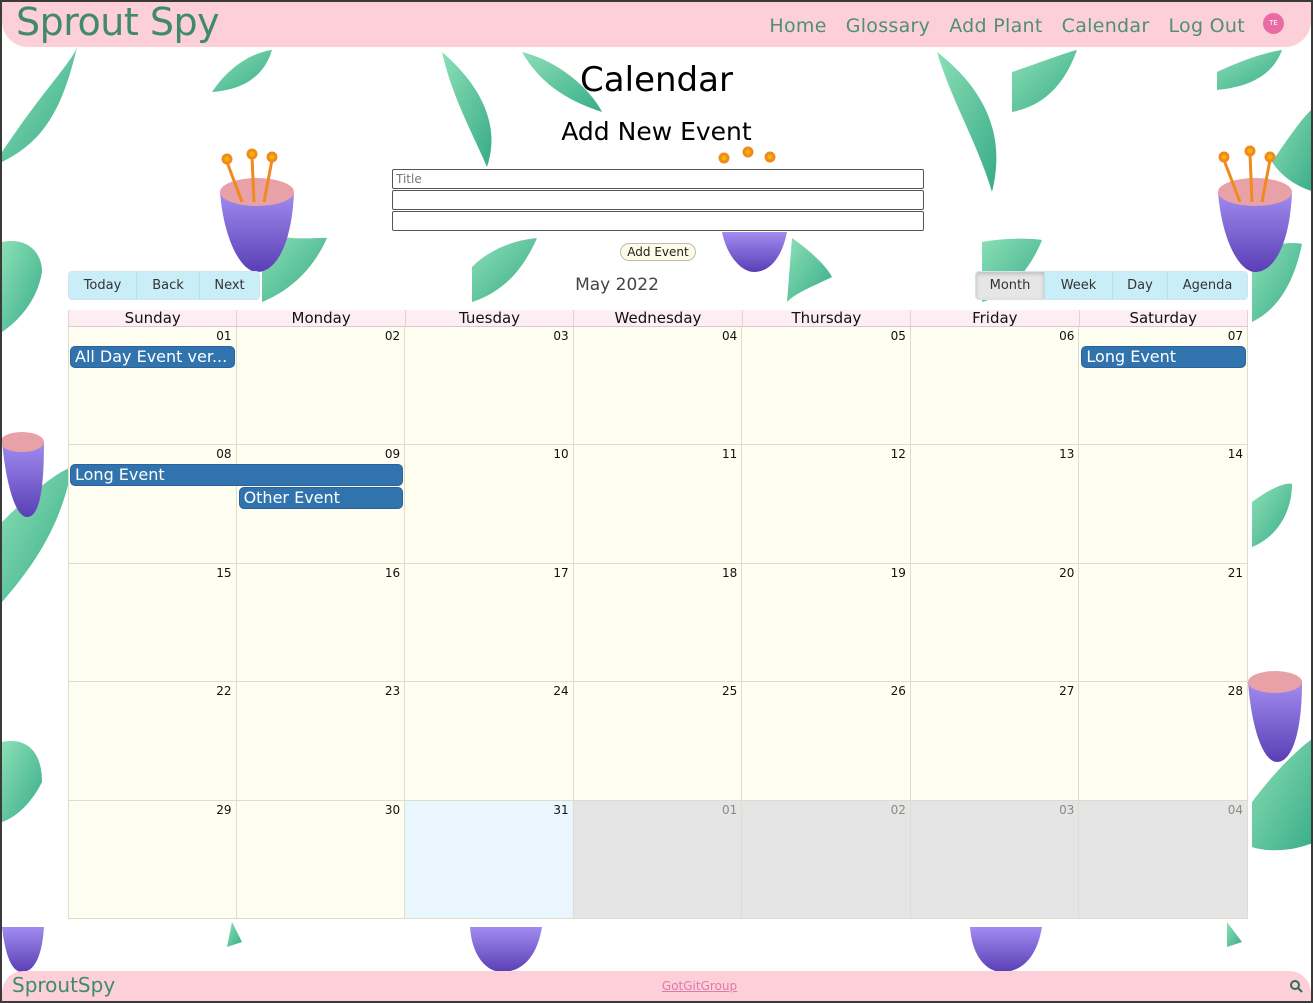 This screenshot has height=1003, width=1313. Describe the element at coordinates (103, 285) in the screenshot. I see `today-button: Today` at that location.